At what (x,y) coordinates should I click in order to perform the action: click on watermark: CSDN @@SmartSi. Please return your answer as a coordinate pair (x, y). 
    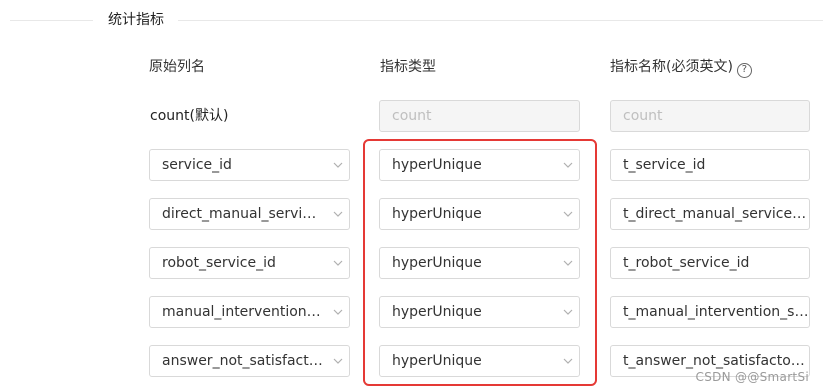
    Looking at the image, I should click on (752, 377).